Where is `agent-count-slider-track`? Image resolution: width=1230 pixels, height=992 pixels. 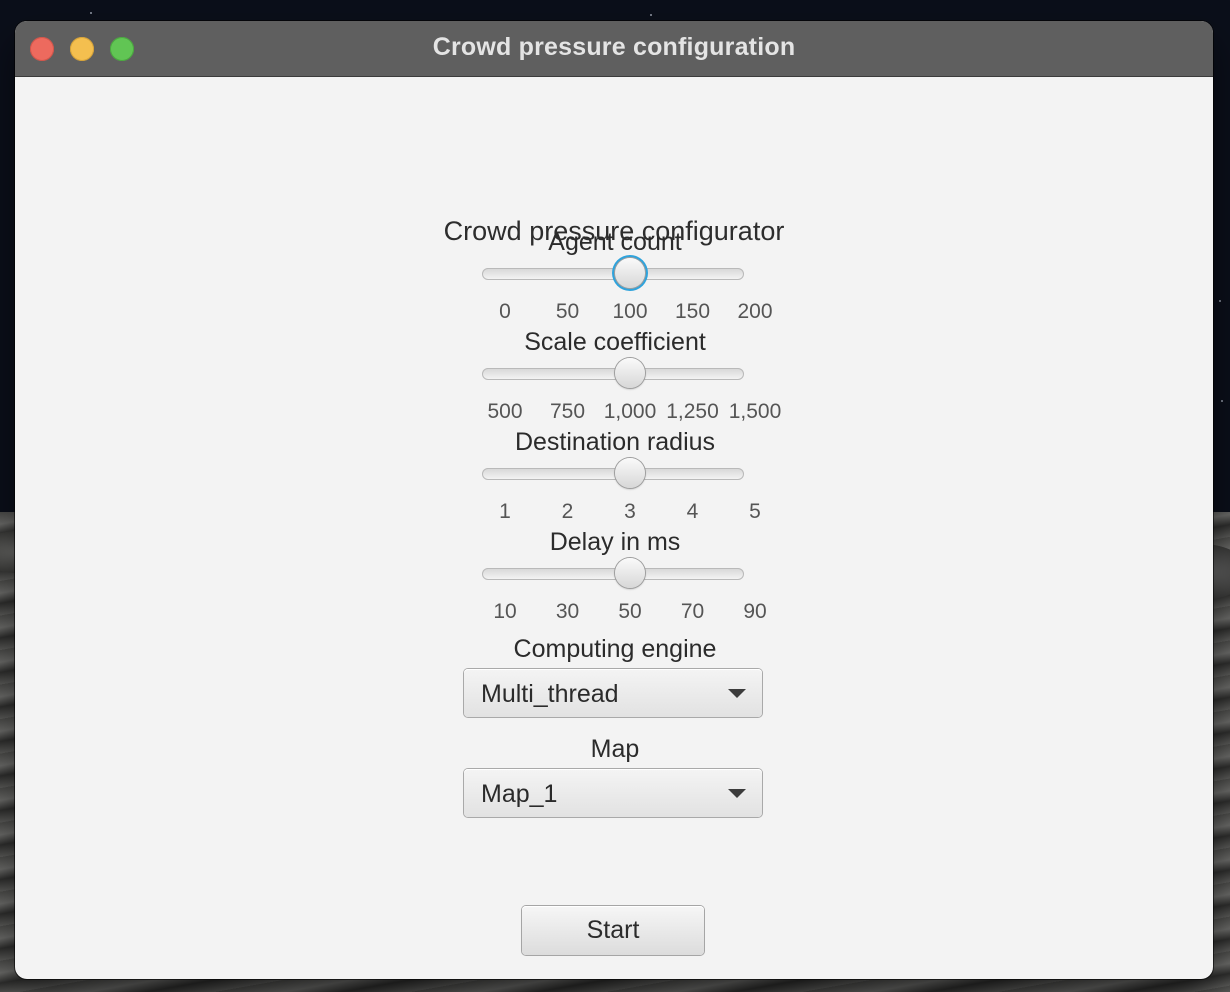
agent-count-slider-track is located at coordinates (613, 274).